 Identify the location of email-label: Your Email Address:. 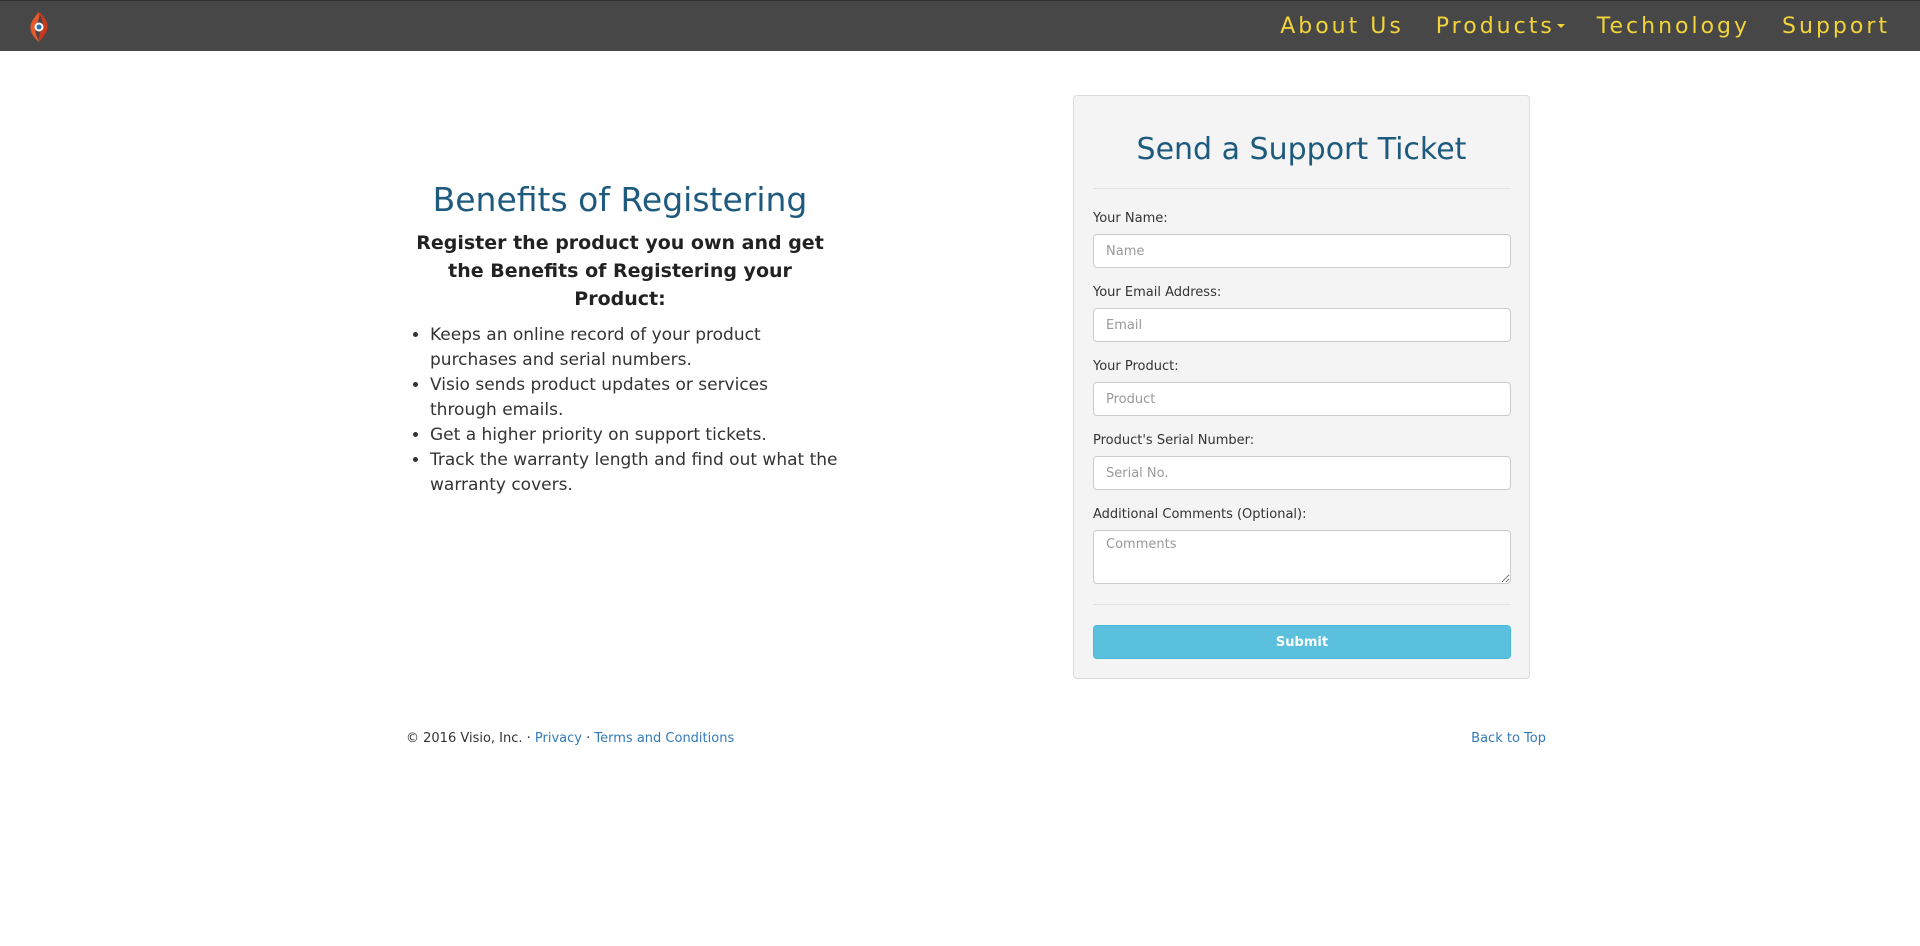
(1157, 292).